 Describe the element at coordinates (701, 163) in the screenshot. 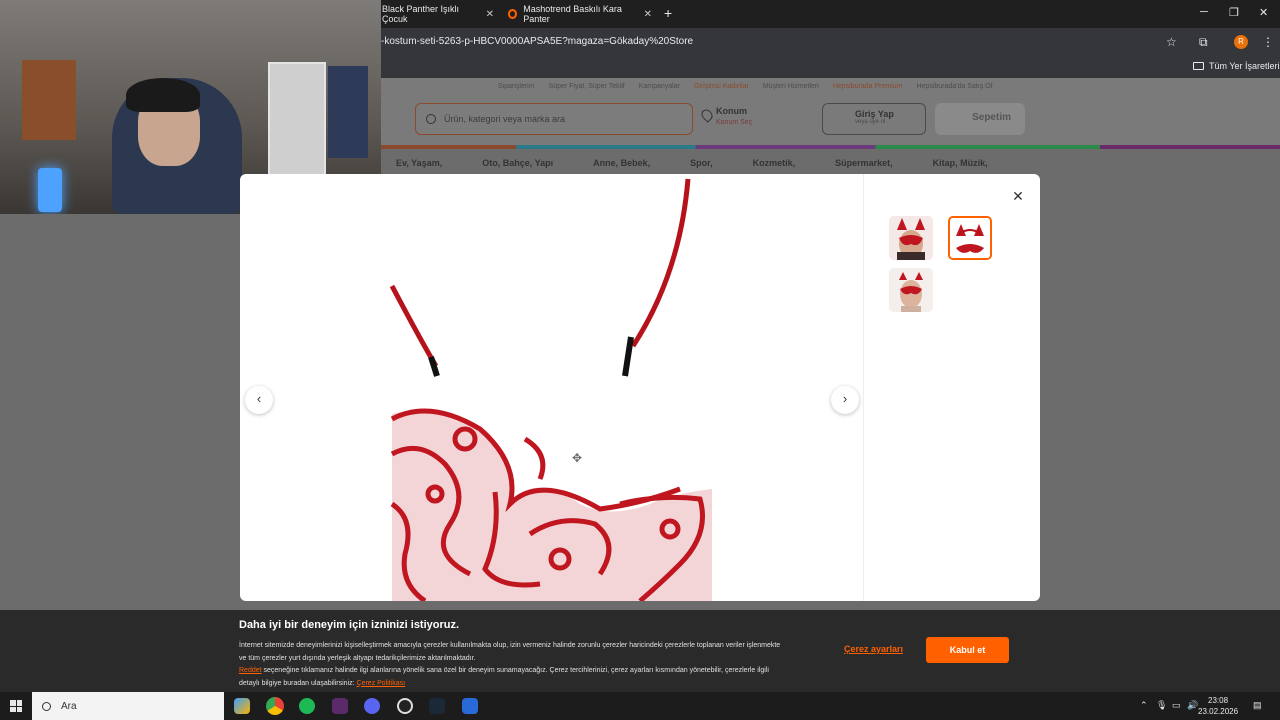

I see `category-item: Spor,` at that location.